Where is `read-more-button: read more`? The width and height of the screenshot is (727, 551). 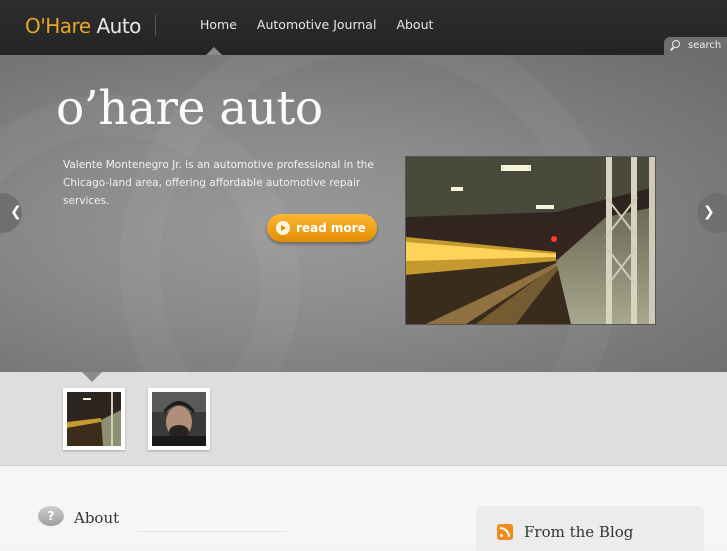 read-more-button: read more is located at coordinates (322, 228).